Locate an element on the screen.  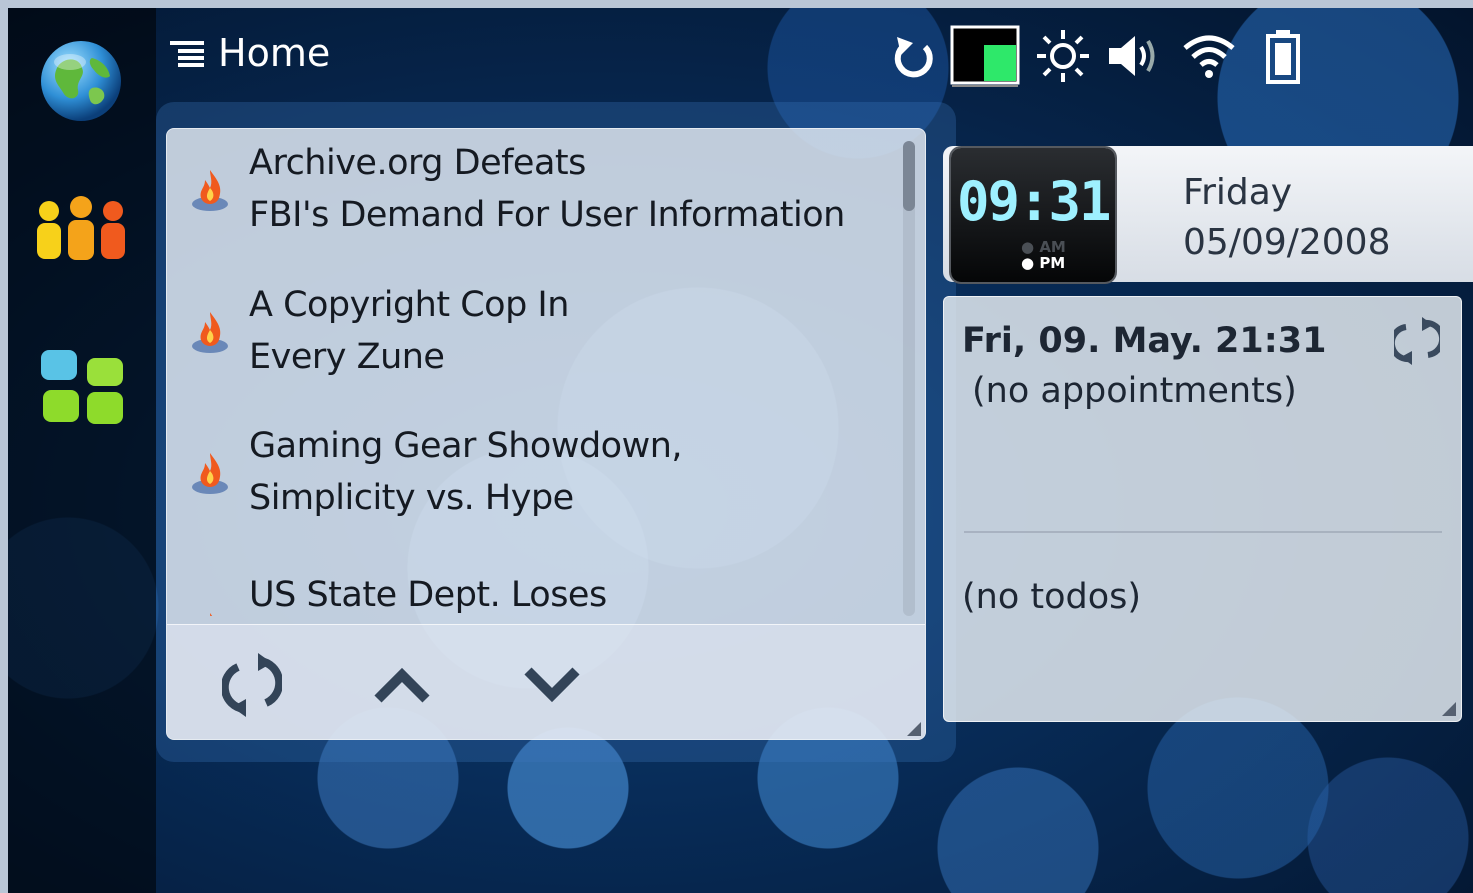
news-title: Every Zune is located at coordinates (347, 357).